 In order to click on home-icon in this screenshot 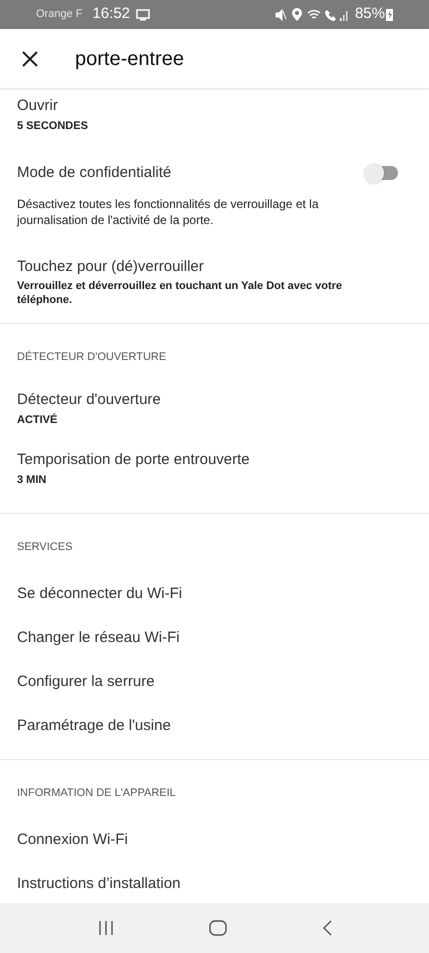, I will do `click(217, 928)`.